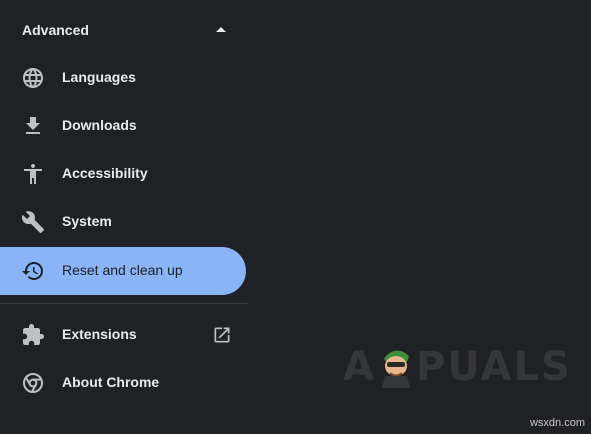 The width and height of the screenshot is (591, 434). What do you see at coordinates (33, 222) in the screenshot?
I see `wrench-icon` at bounding box center [33, 222].